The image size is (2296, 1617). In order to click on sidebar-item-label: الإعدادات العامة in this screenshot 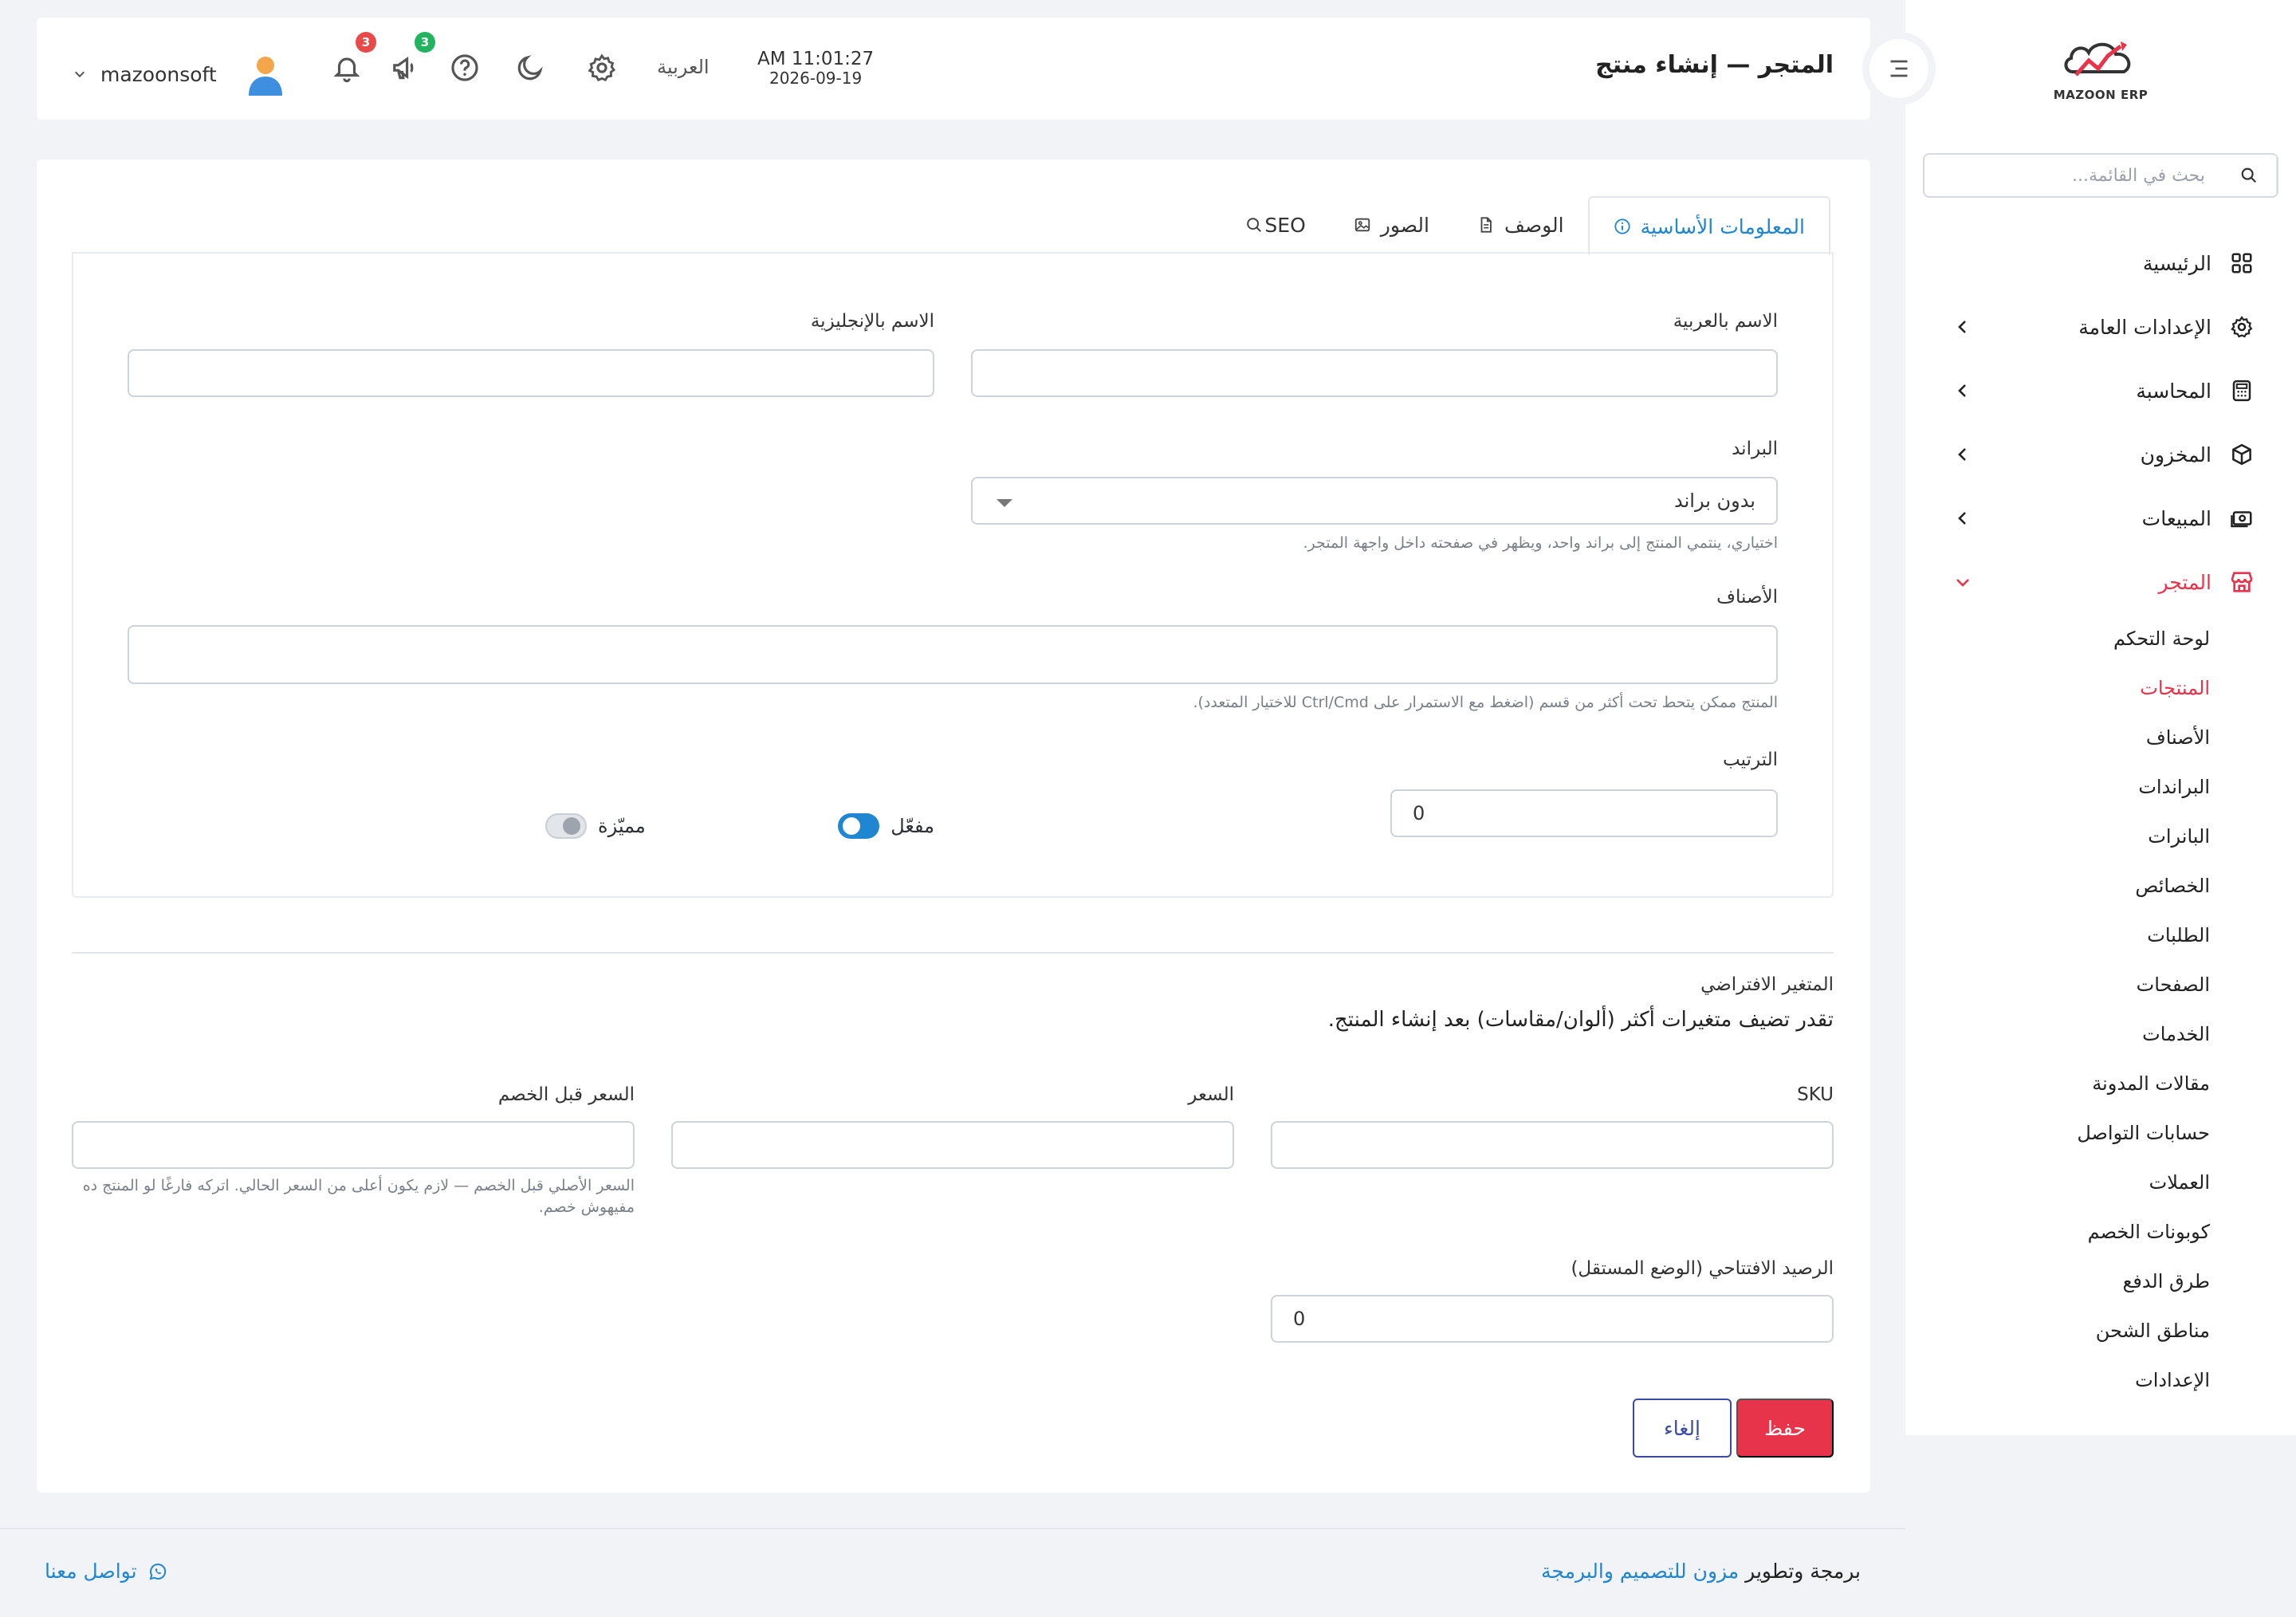, I will do `click(2144, 327)`.